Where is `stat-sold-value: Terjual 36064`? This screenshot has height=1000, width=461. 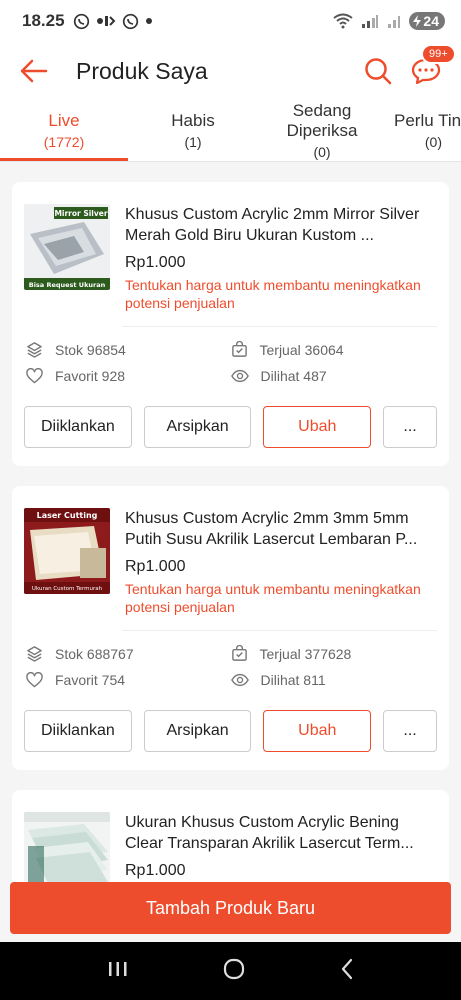 stat-sold-value: Terjual 36064 is located at coordinates (301, 349).